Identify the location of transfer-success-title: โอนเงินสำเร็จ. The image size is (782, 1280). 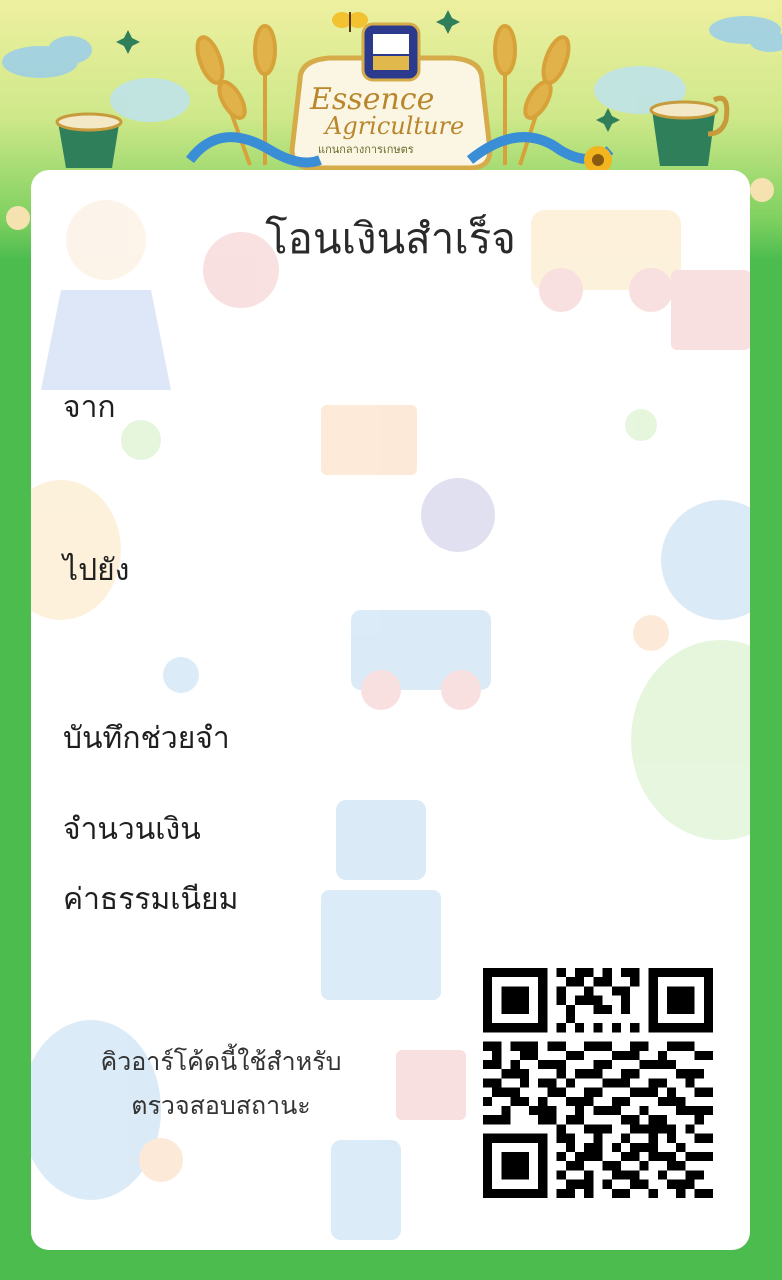
(390, 238).